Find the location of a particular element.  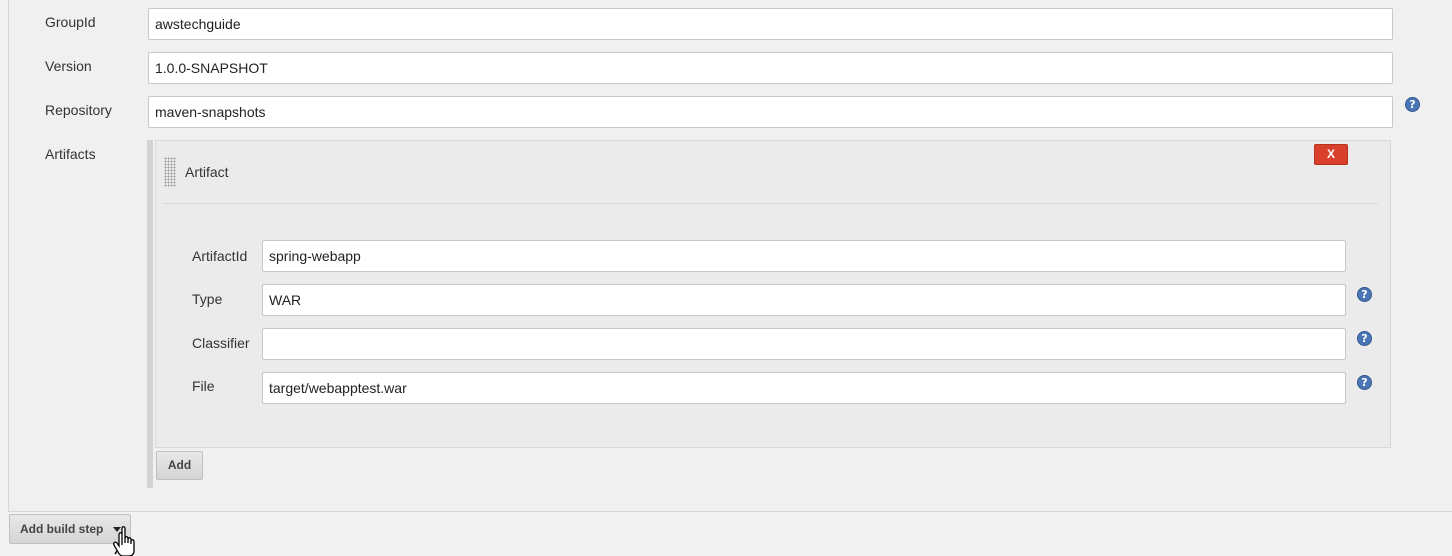

artifact-id-label: ArtifactId is located at coordinates (220, 256).